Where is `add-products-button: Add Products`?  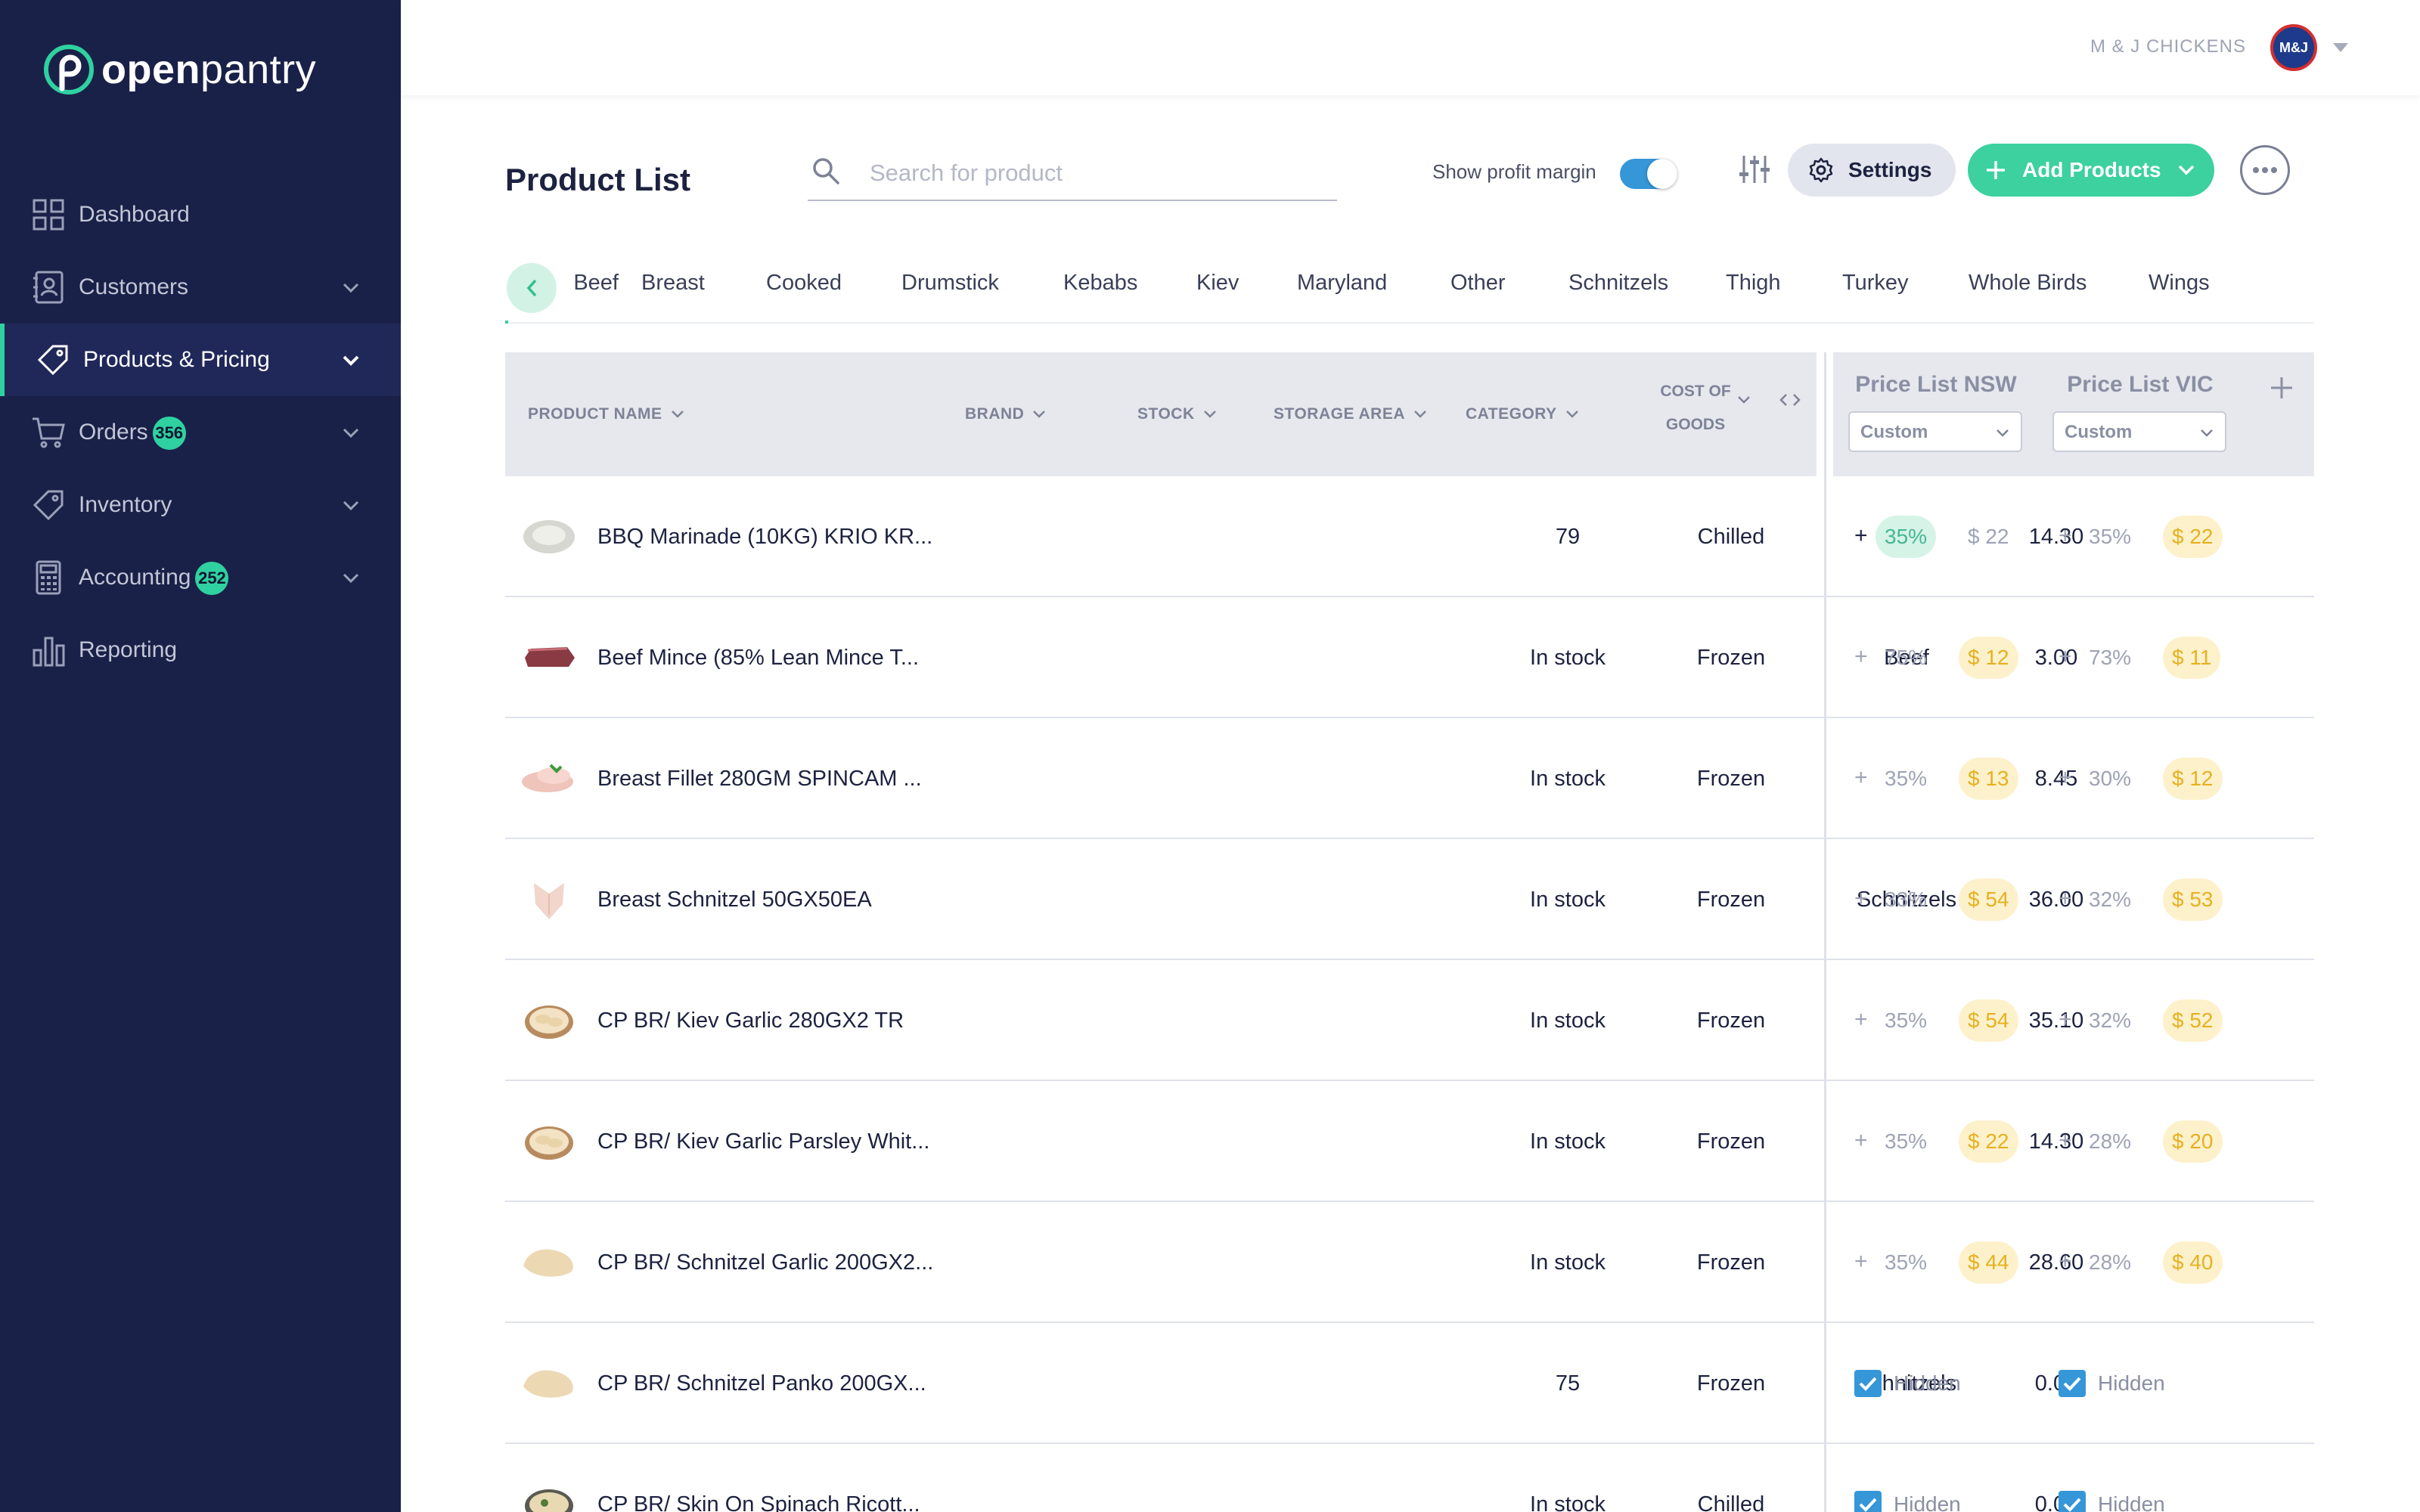 add-products-button: Add Products is located at coordinates (2091, 170).